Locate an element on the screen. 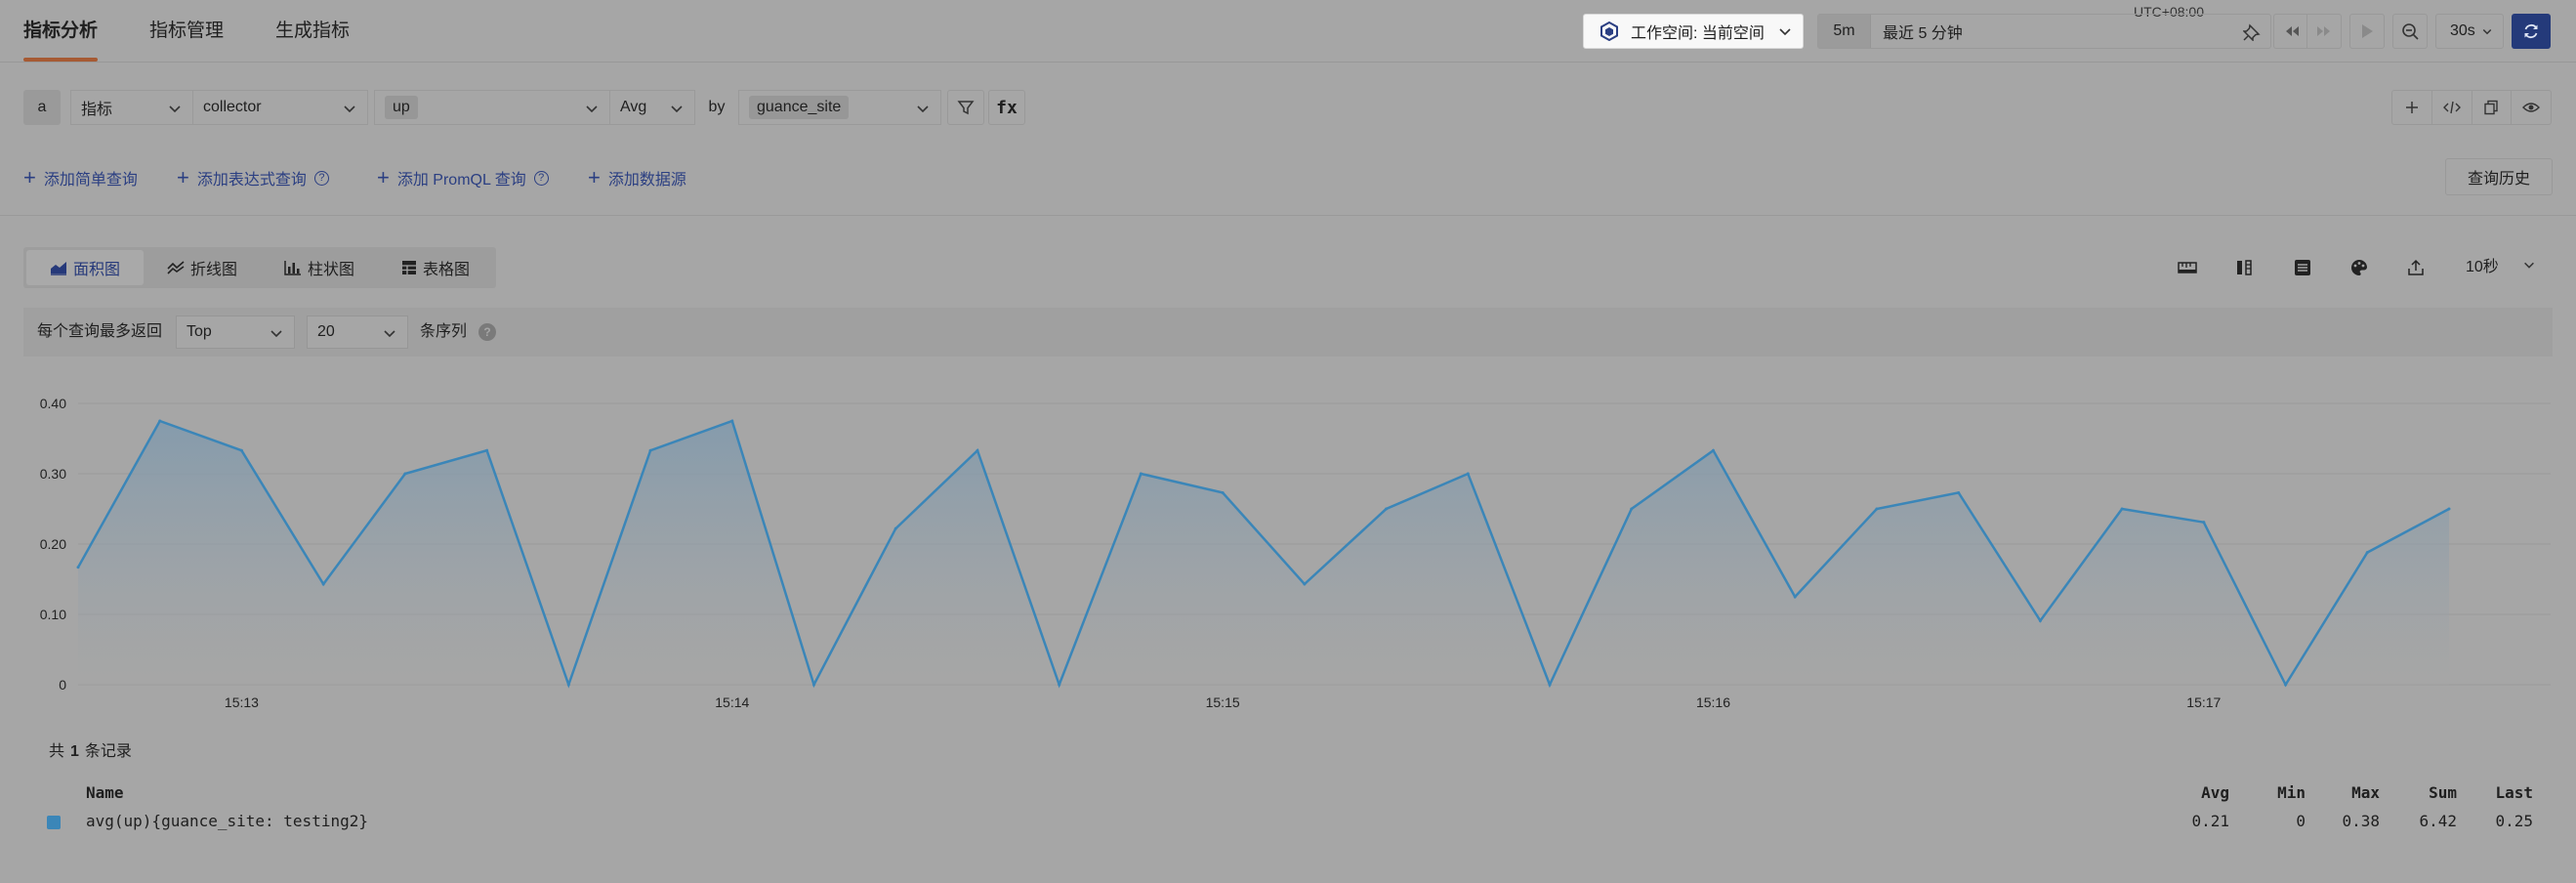 The width and height of the screenshot is (2576, 883). zoom-out-button is located at coordinates (2410, 32).